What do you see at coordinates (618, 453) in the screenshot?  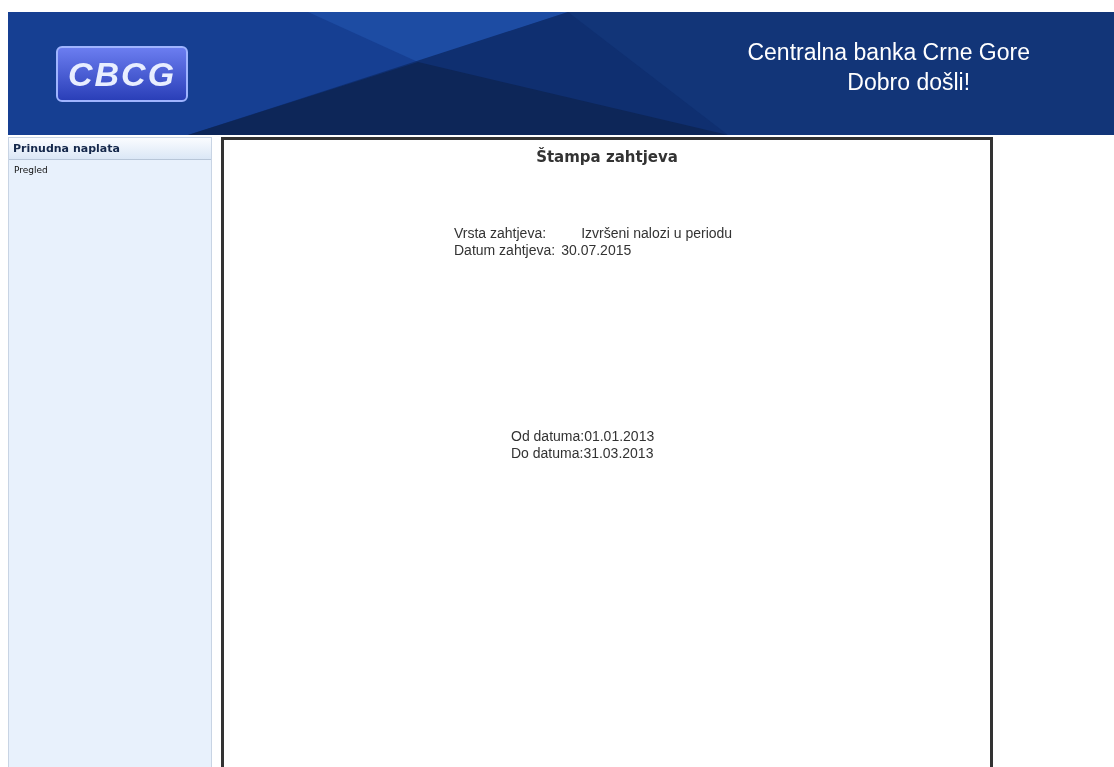 I see `field-value: 31.03.2013` at bounding box center [618, 453].